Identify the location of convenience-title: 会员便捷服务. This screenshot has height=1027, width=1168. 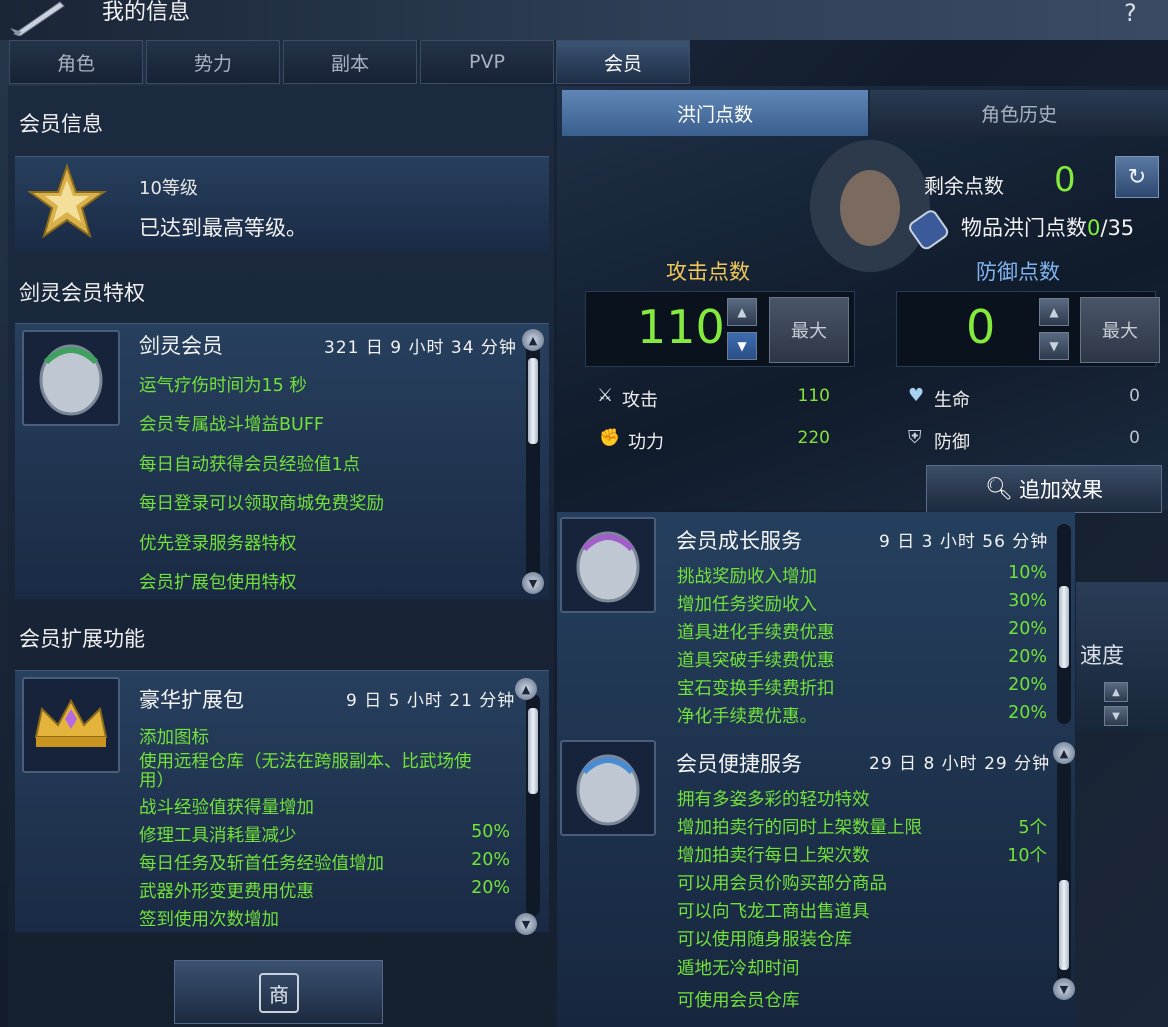
(739, 764).